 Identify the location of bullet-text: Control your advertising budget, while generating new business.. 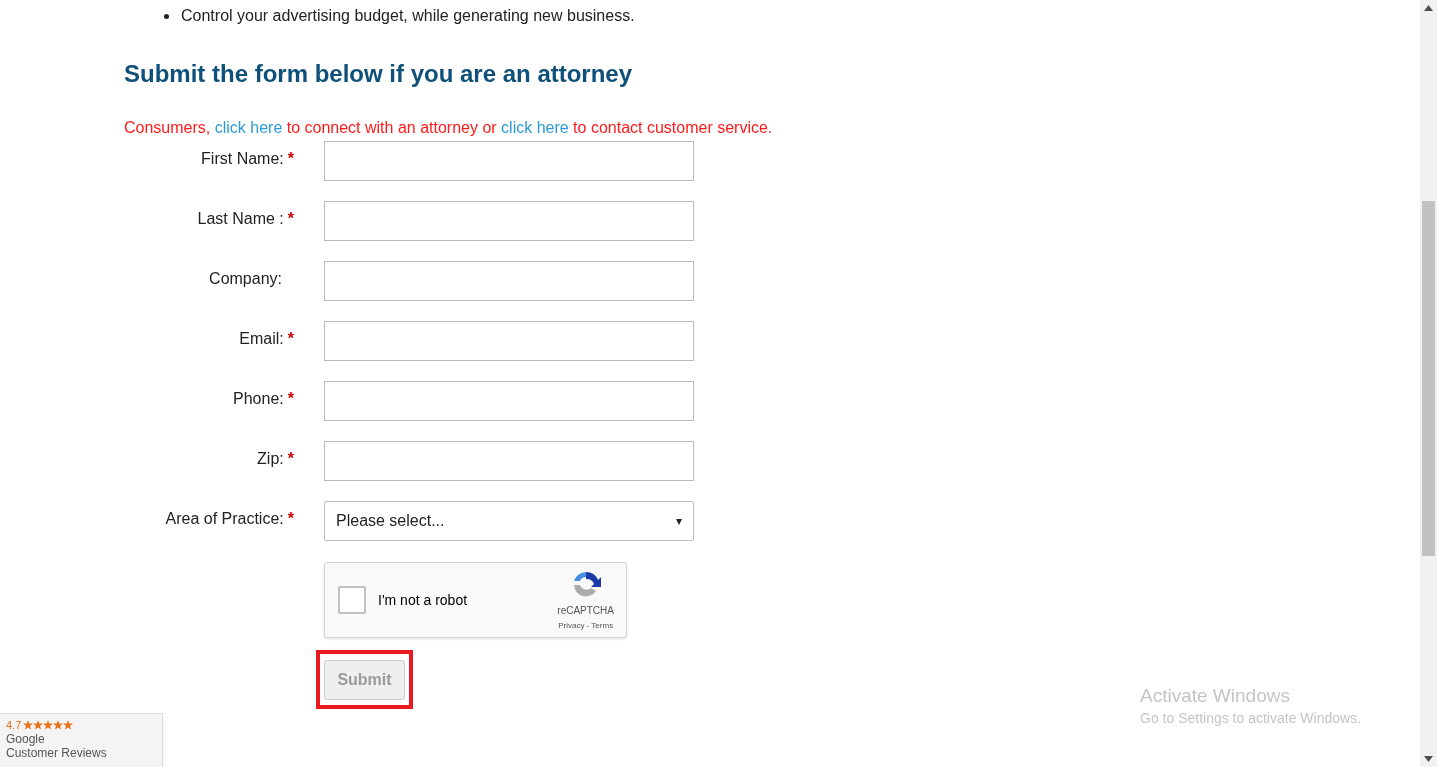
(408, 16).